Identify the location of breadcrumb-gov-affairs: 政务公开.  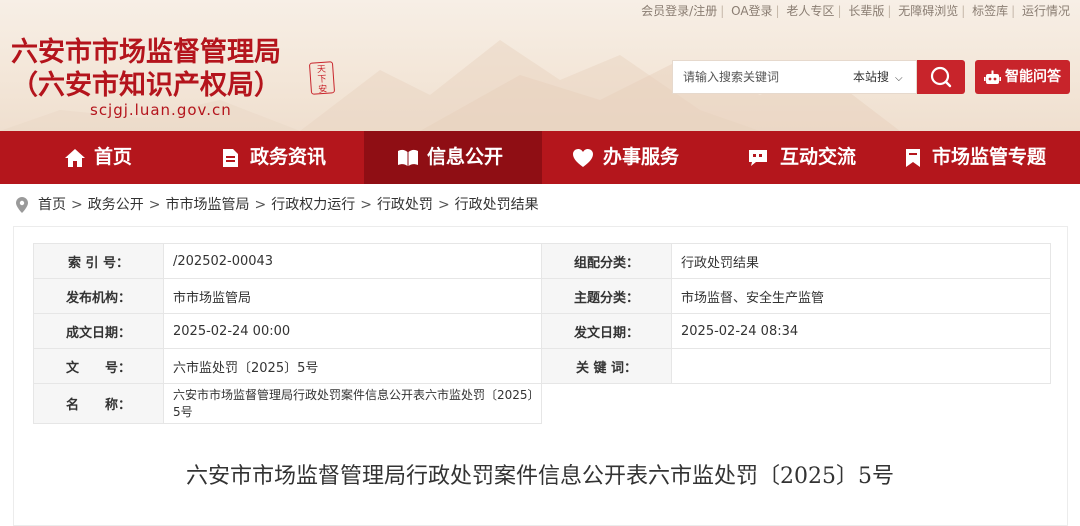
(116, 205).